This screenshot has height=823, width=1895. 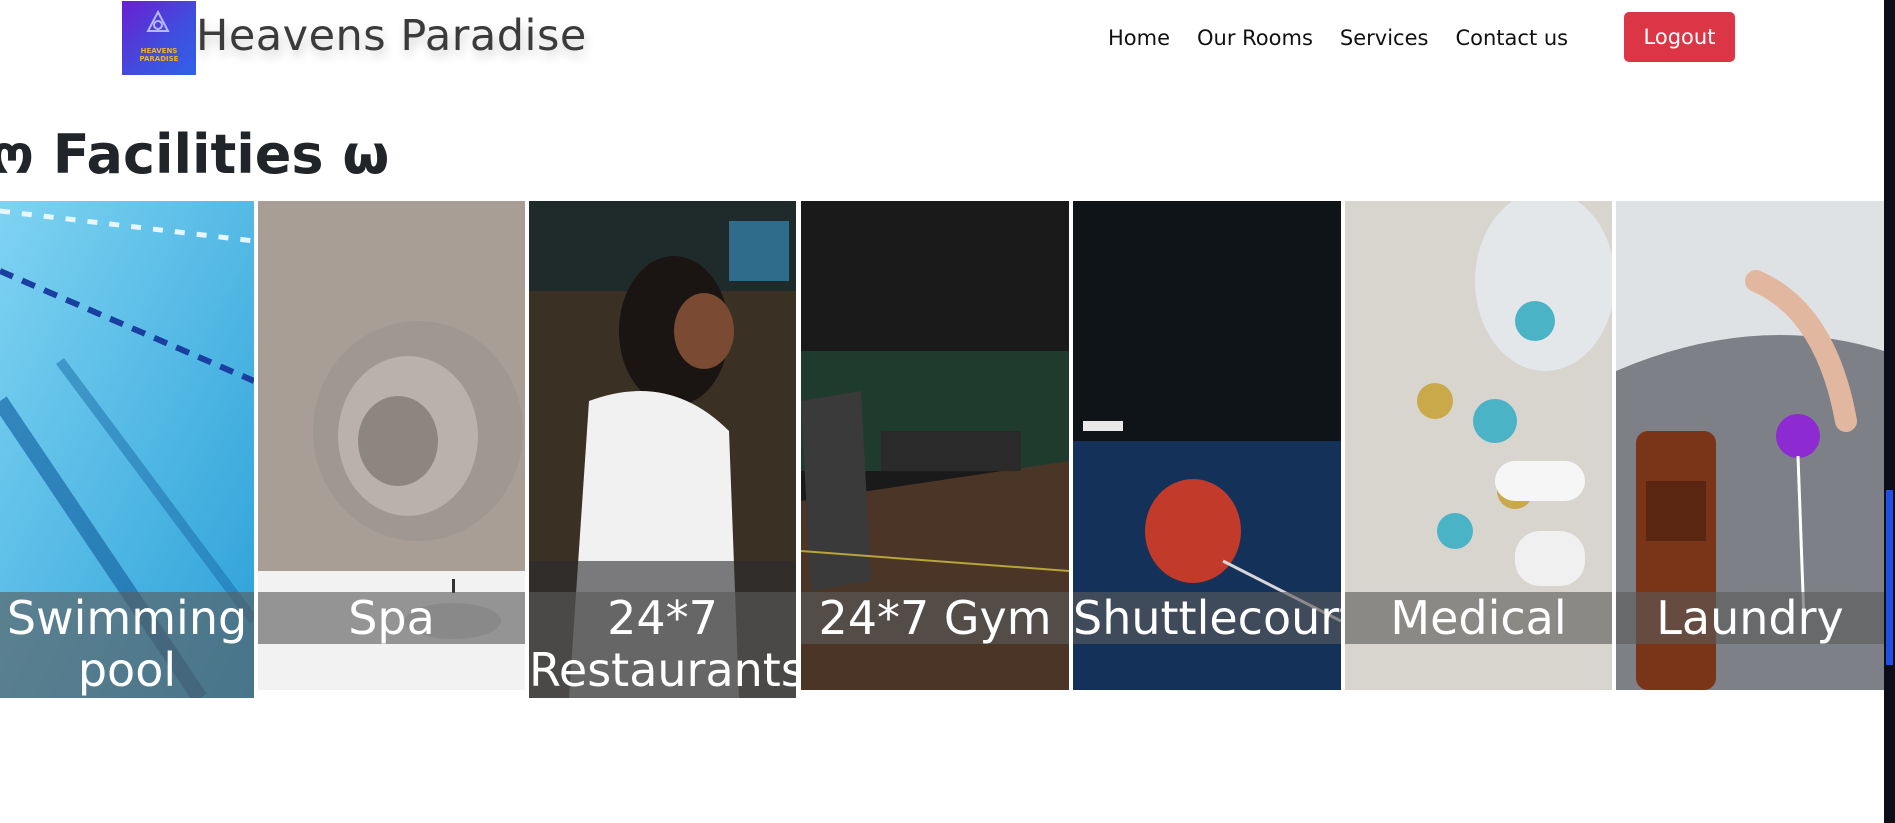 What do you see at coordinates (1478, 618) in the screenshot?
I see `facility-label: Medical` at bounding box center [1478, 618].